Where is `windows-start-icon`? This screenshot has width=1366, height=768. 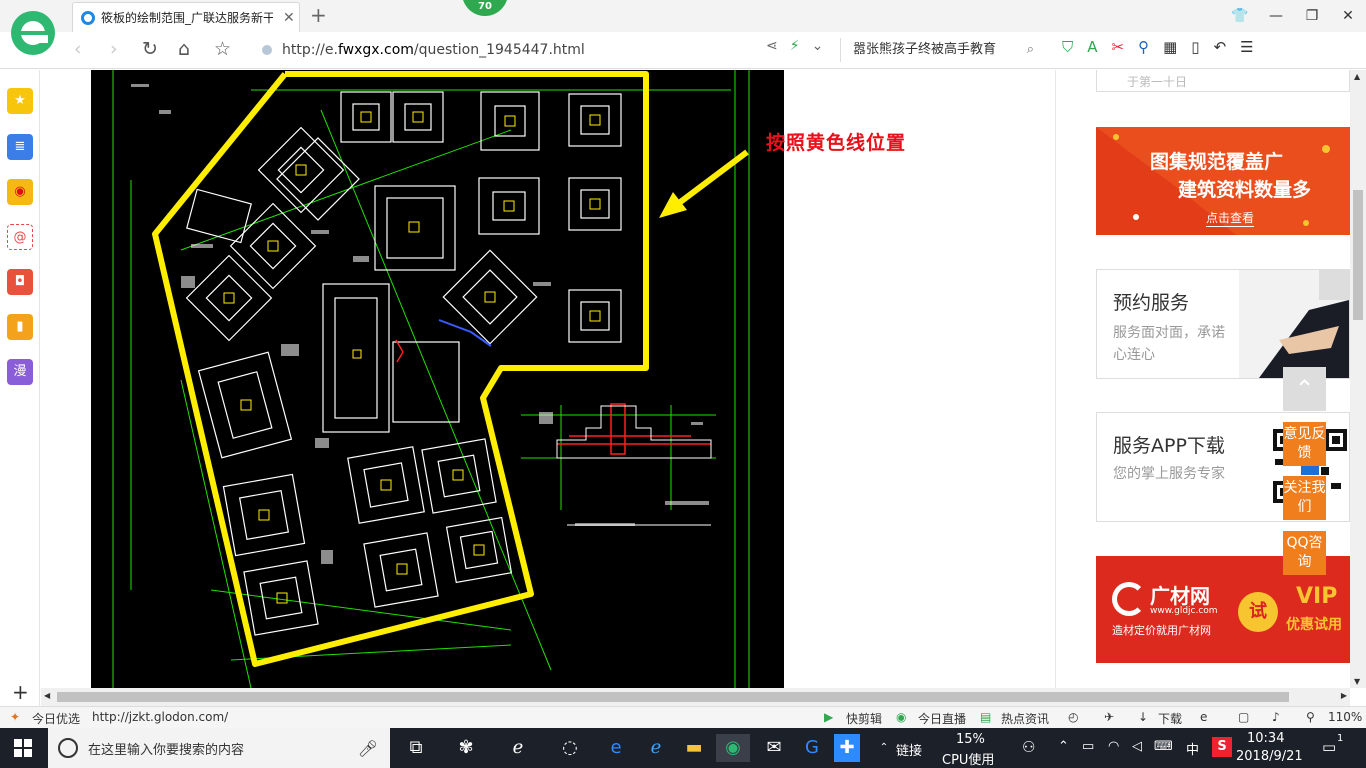 windows-start-icon is located at coordinates (23, 748).